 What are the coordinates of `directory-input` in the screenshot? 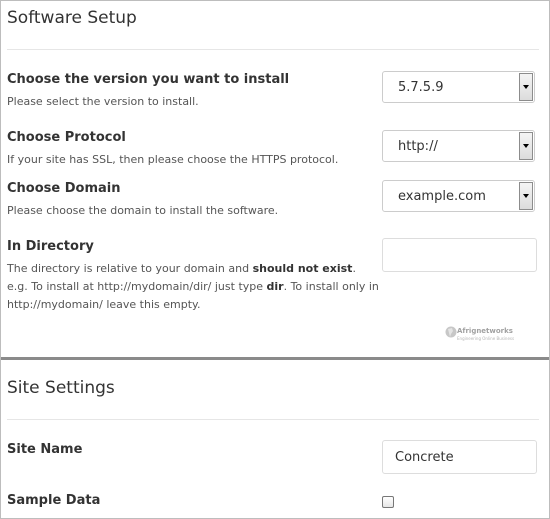 It's located at (459, 255).